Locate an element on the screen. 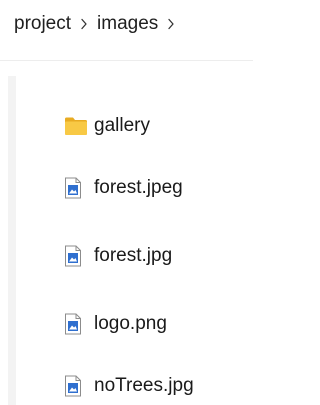 This screenshot has height=405, width=320. list-item-folder-gallery: gallery is located at coordinates (107, 126).